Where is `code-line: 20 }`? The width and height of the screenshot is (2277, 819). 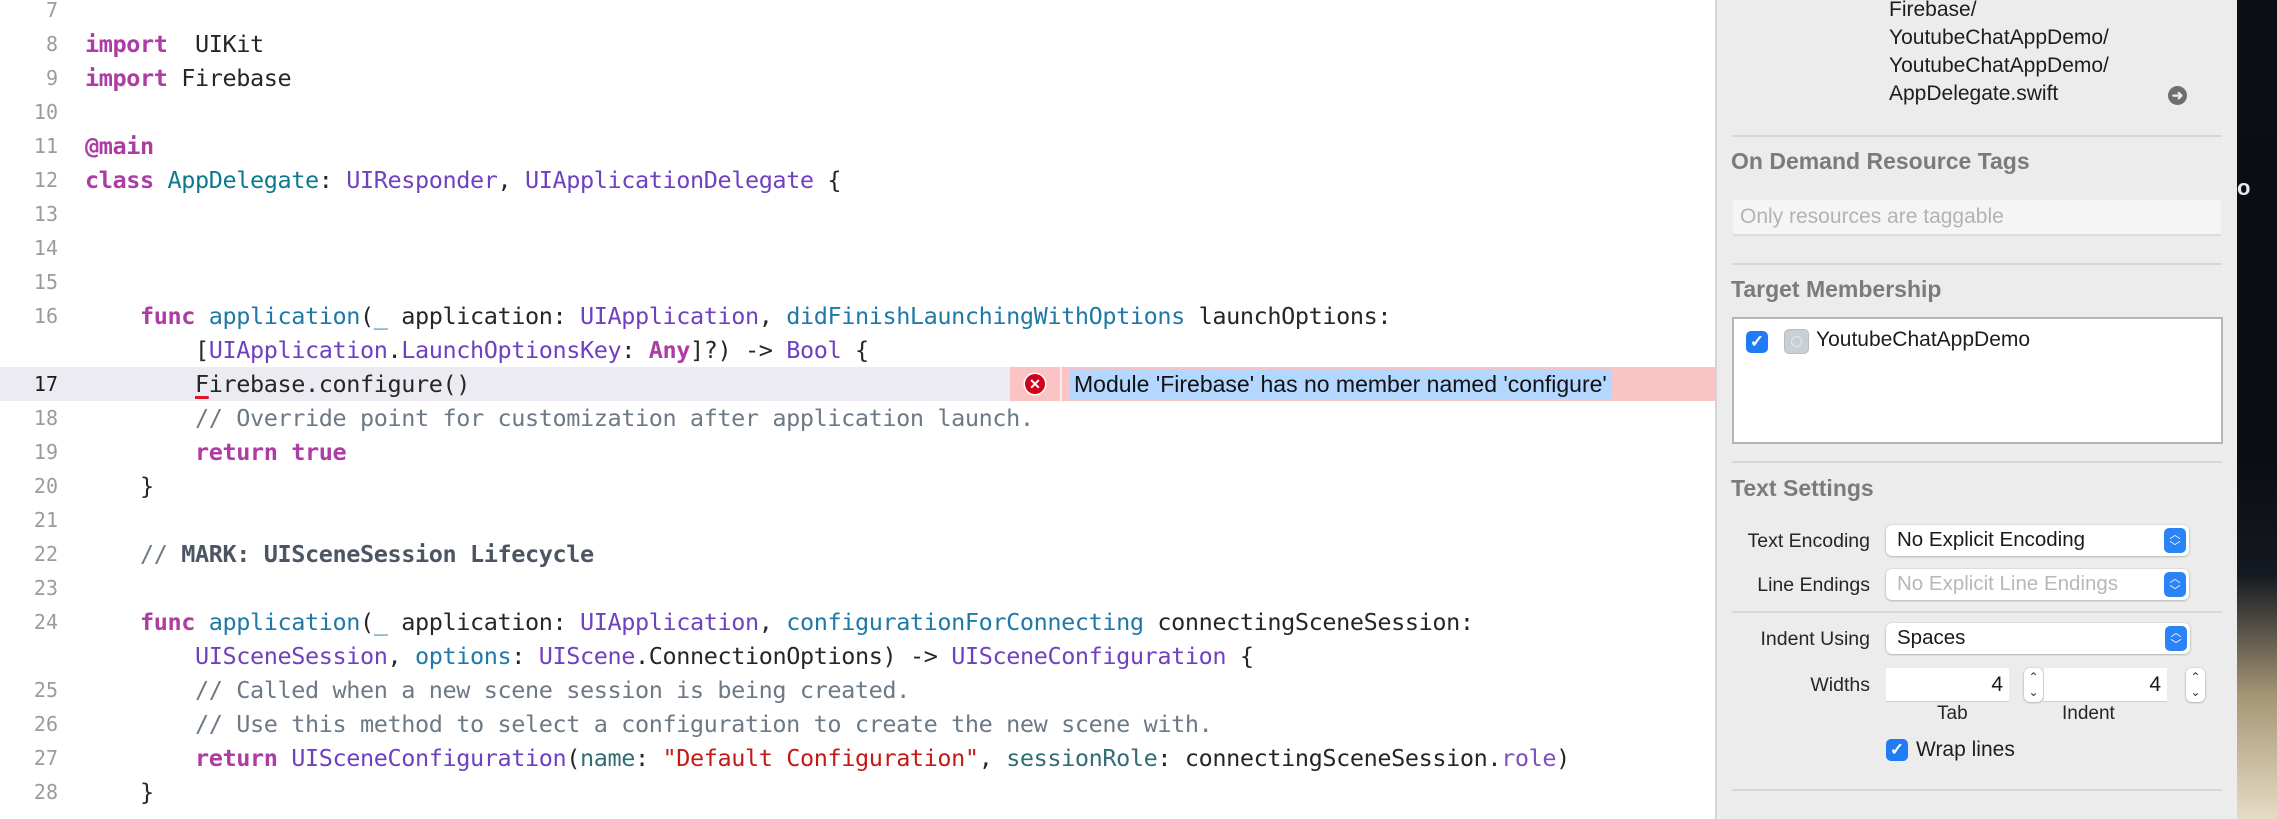
code-line: 20 } is located at coordinates (857, 486).